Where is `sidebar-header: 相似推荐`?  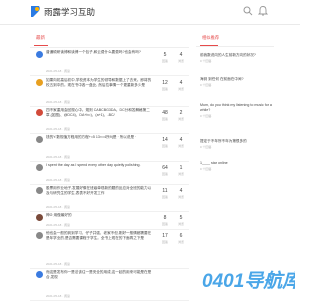 sidebar-header: 相似推荐 is located at coordinates (235, 40).